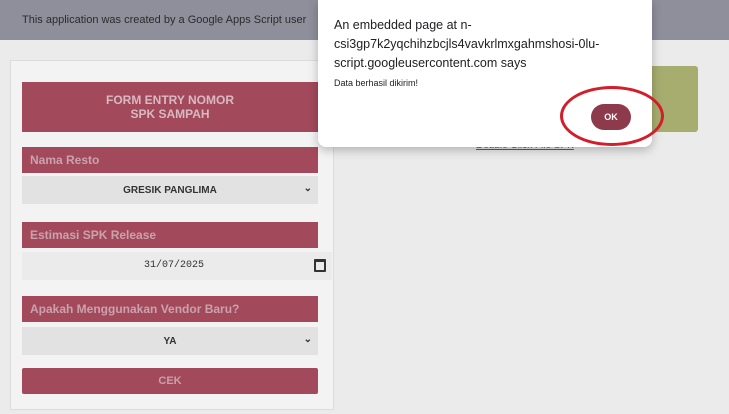  I want to click on cek-button: CEK, so click(170, 381).